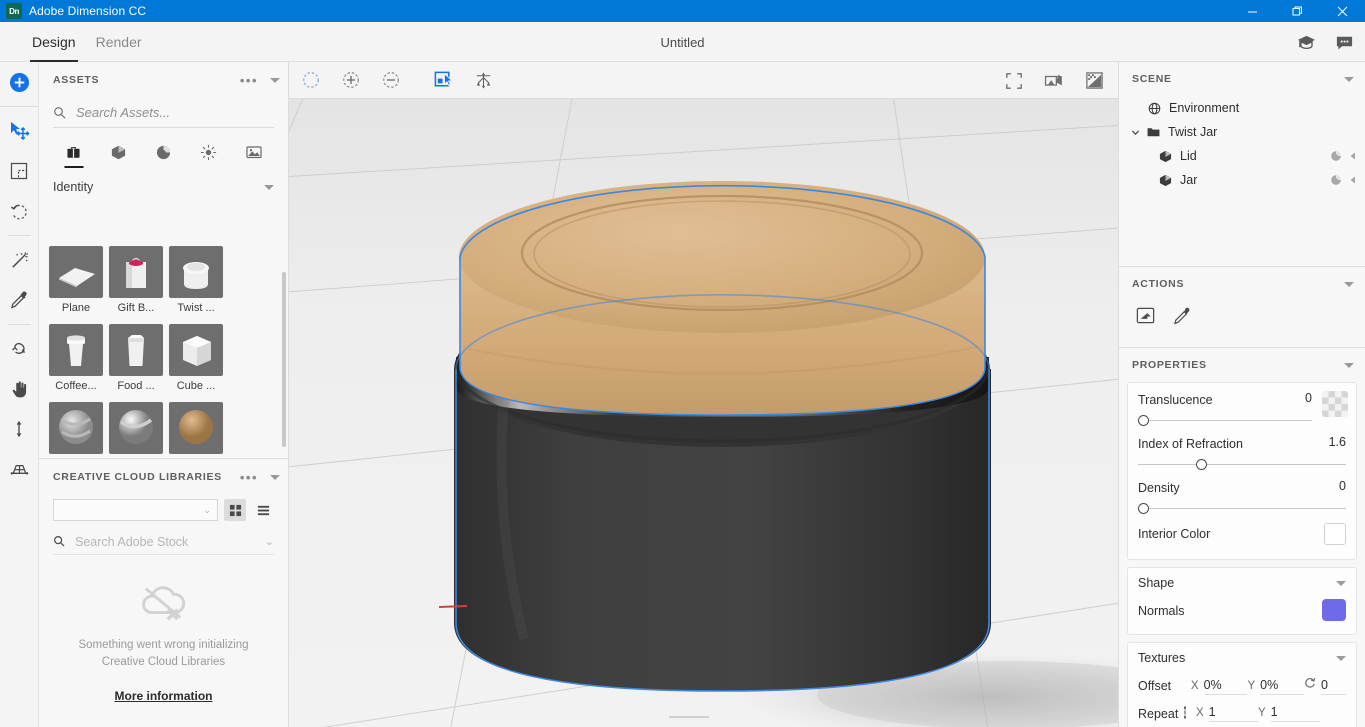 Image resolution: width=1365 pixels, height=727 pixels. I want to click on actions-collapse-icon, so click(1349, 284).